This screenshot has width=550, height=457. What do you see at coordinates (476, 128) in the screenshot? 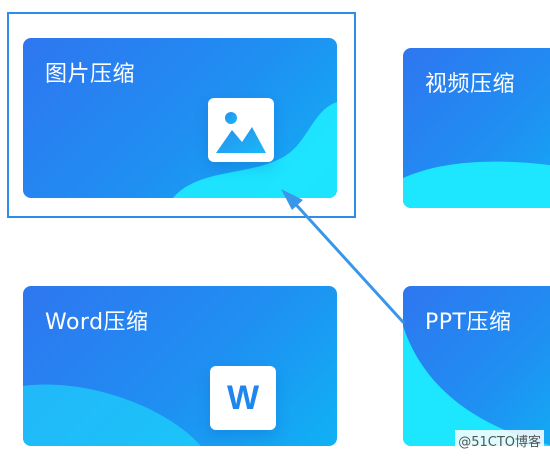
I see `video-compress-card: 视频压缩` at bounding box center [476, 128].